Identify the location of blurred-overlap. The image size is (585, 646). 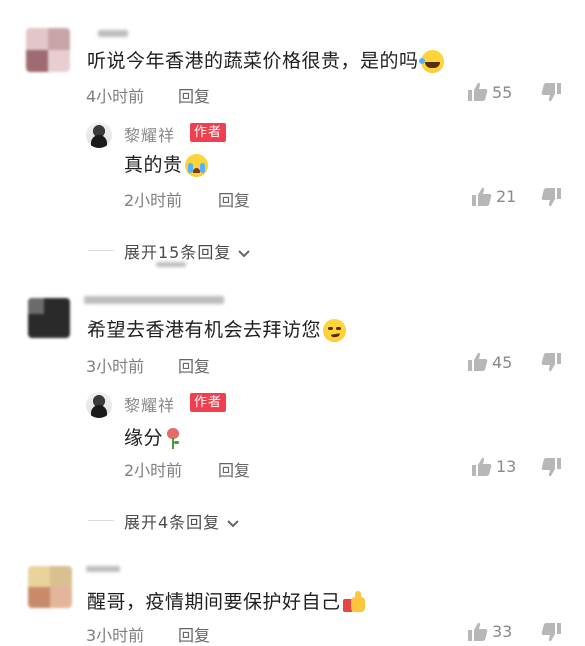
(171, 264).